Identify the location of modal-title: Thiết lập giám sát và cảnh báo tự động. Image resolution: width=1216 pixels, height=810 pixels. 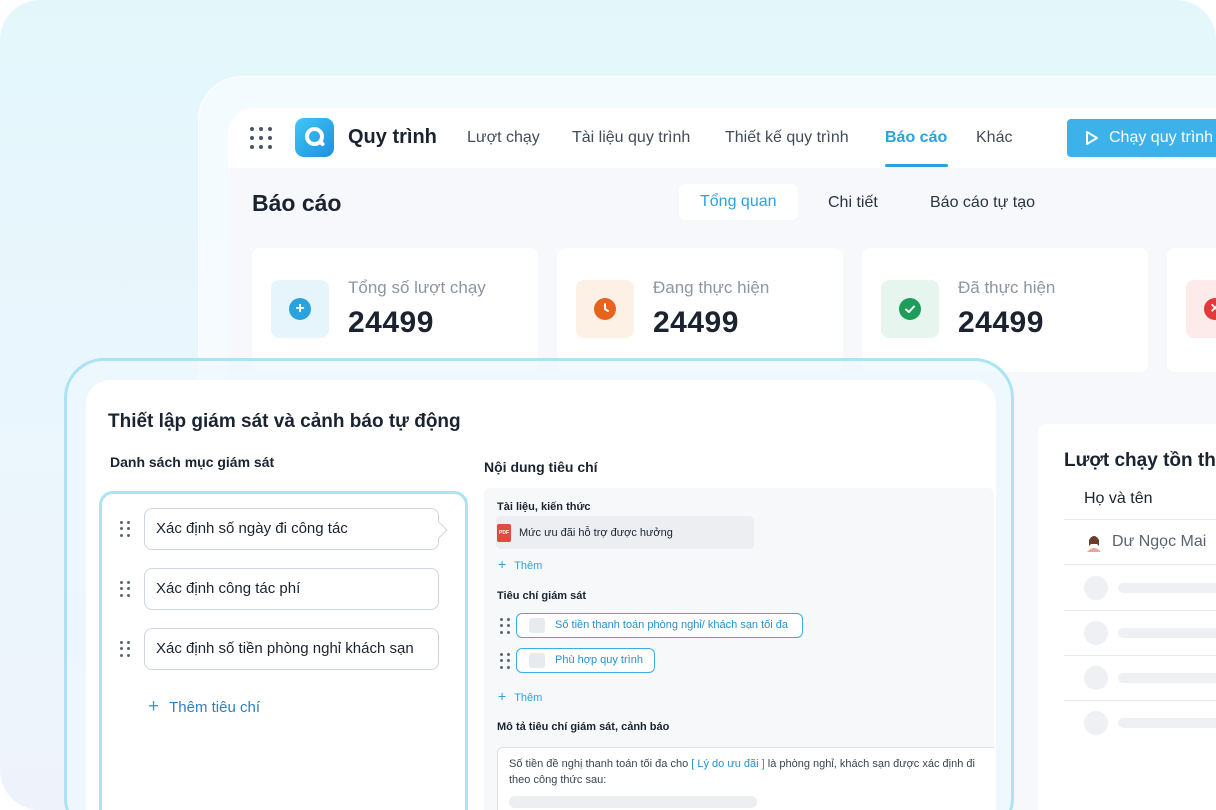
(284, 421).